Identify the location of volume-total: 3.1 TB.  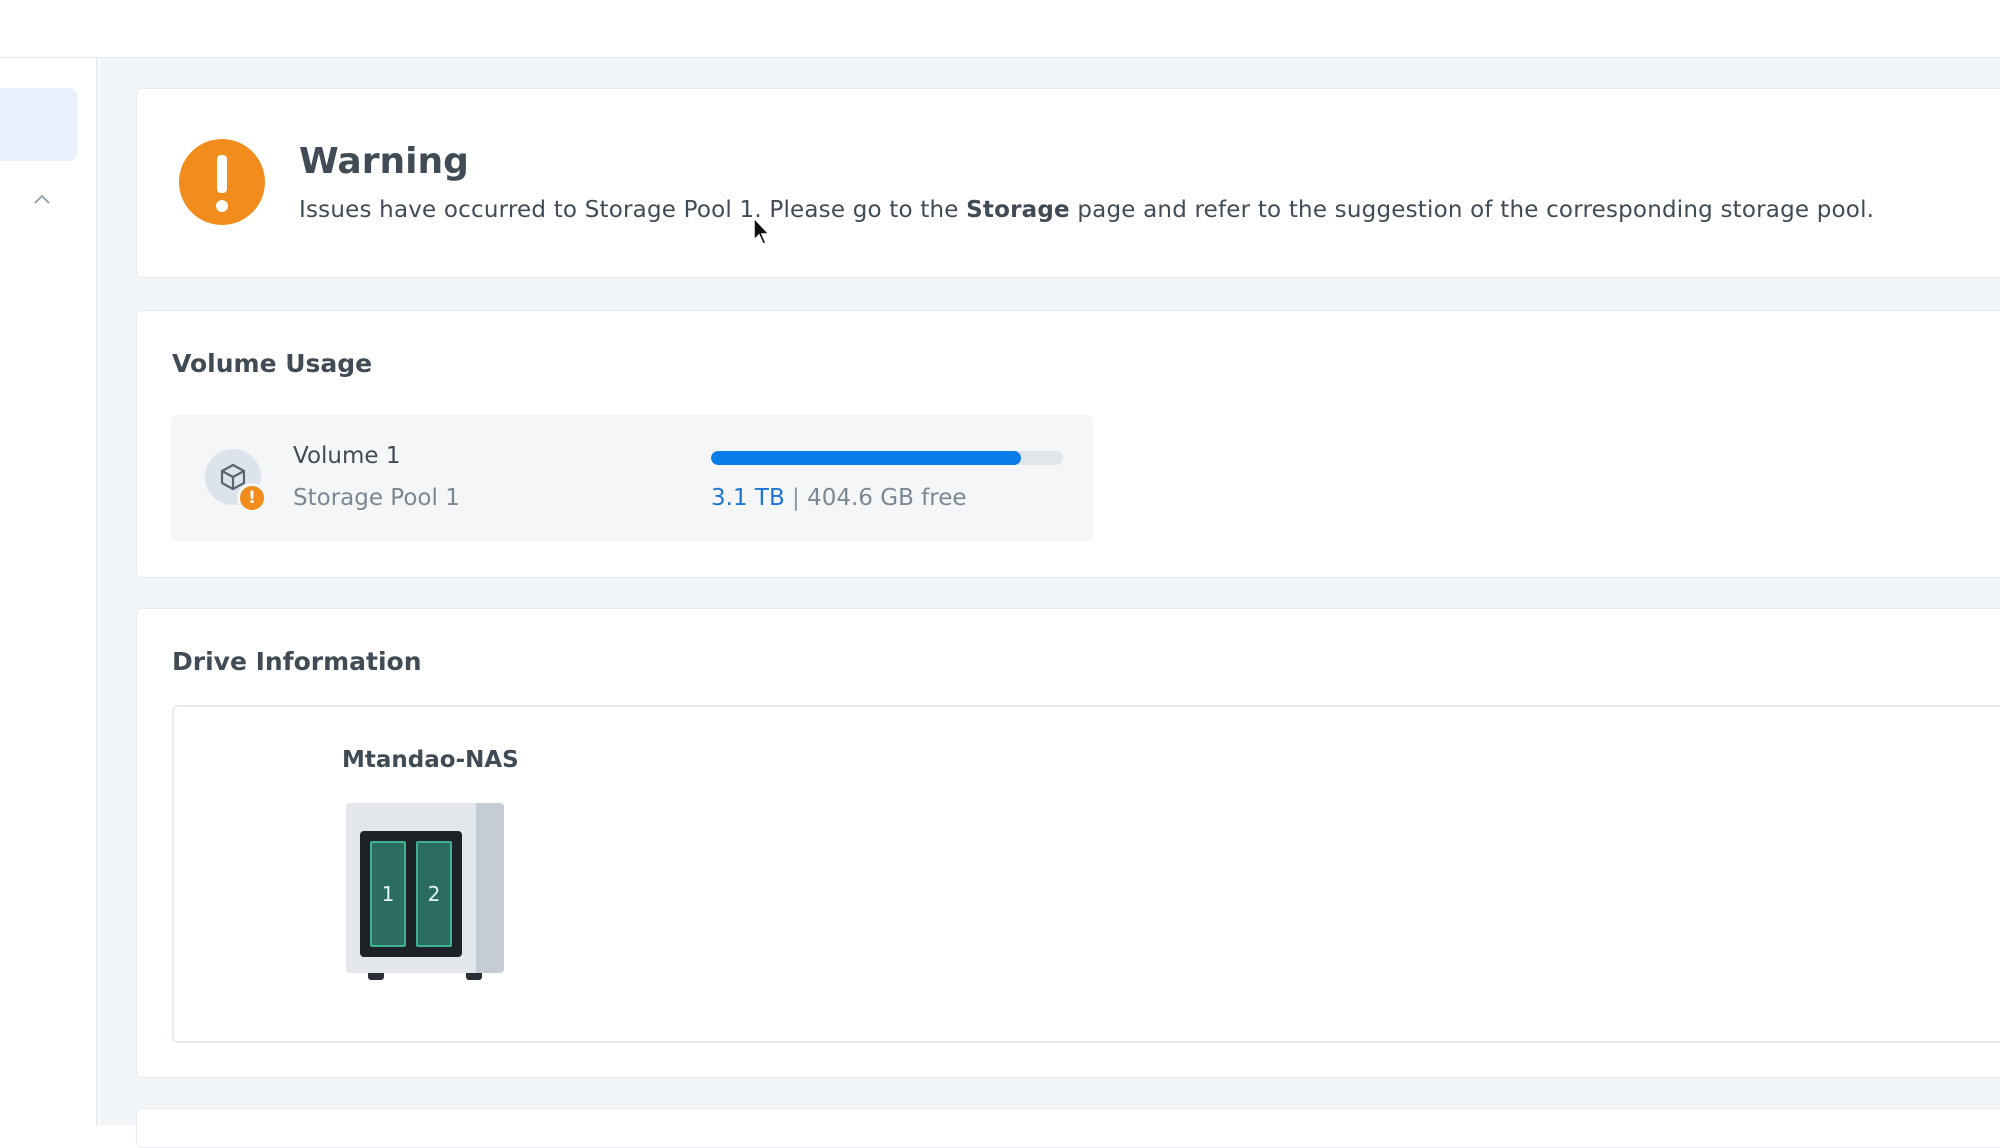
(748, 498).